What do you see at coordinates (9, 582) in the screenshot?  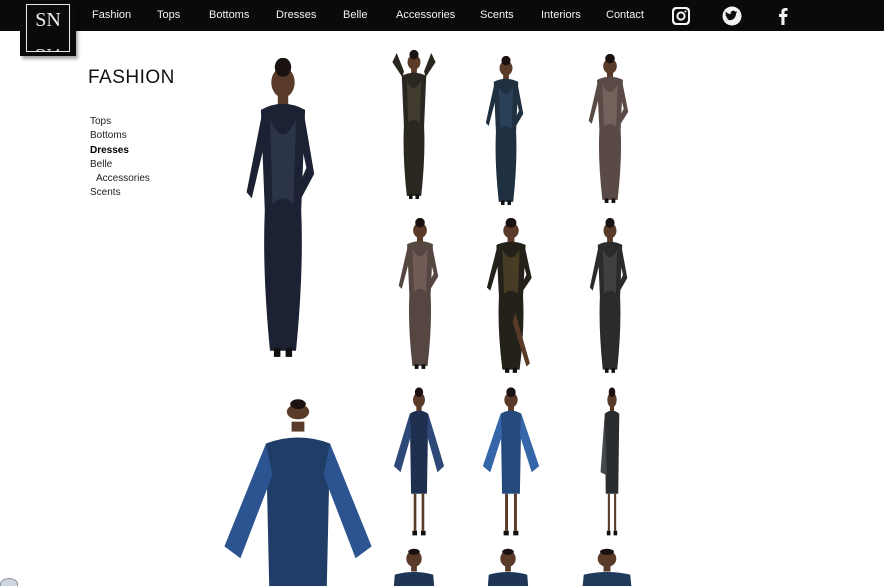 I see `scroll-corner-widget` at bounding box center [9, 582].